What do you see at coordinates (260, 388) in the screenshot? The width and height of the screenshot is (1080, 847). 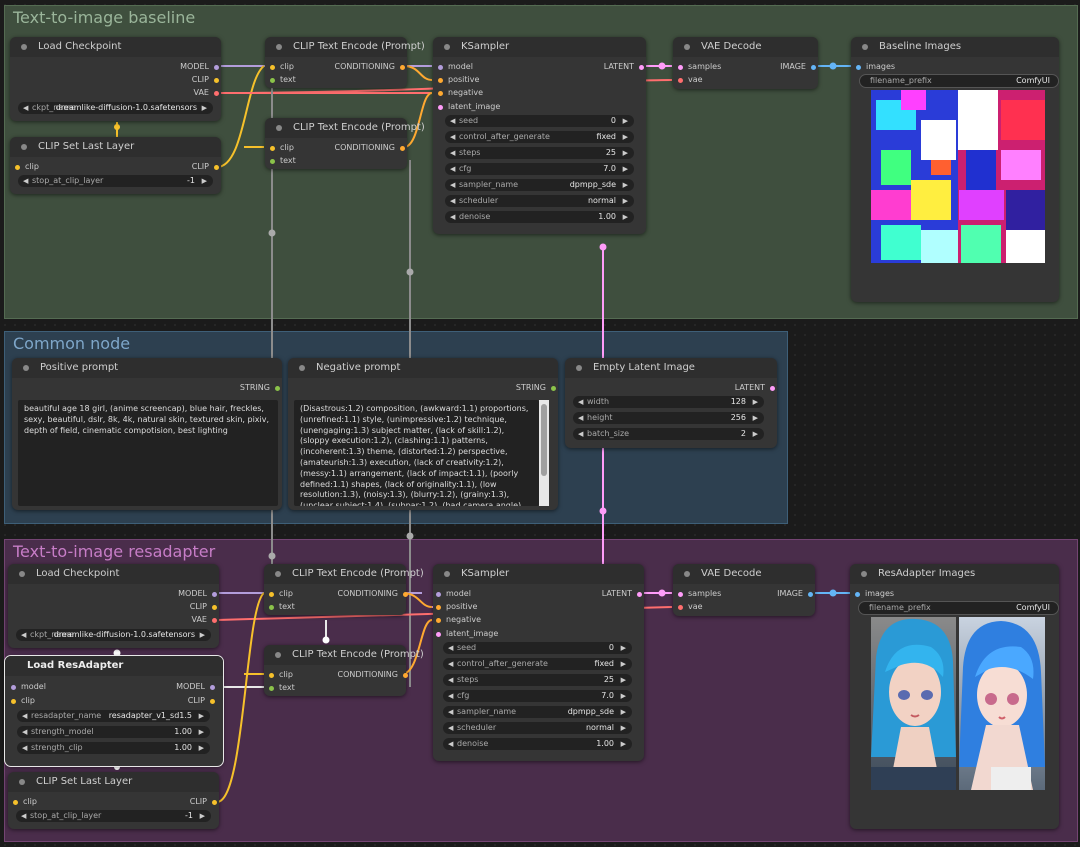 I see `output-string: STRING` at bounding box center [260, 388].